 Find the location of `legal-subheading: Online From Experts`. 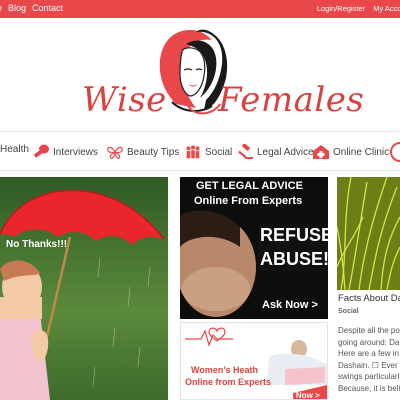

legal-subheading: Online From Experts is located at coordinates (248, 201).